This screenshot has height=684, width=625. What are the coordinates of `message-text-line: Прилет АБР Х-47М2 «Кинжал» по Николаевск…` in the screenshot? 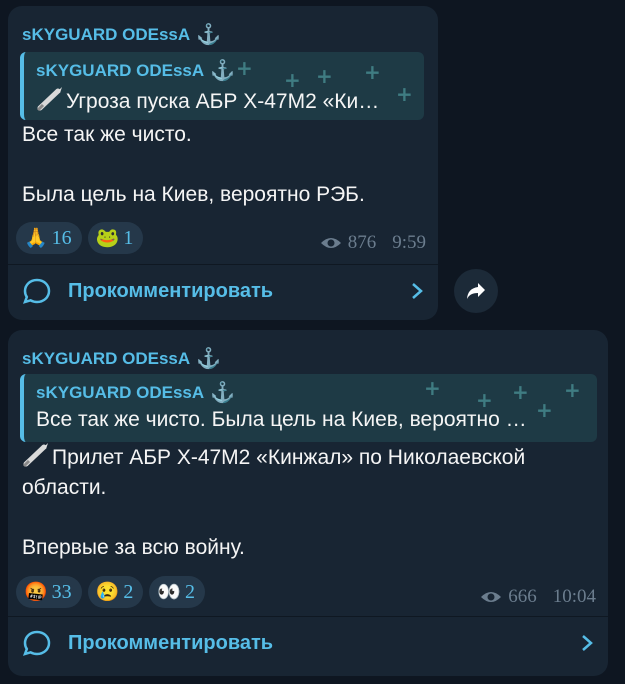 It's located at (274, 472).